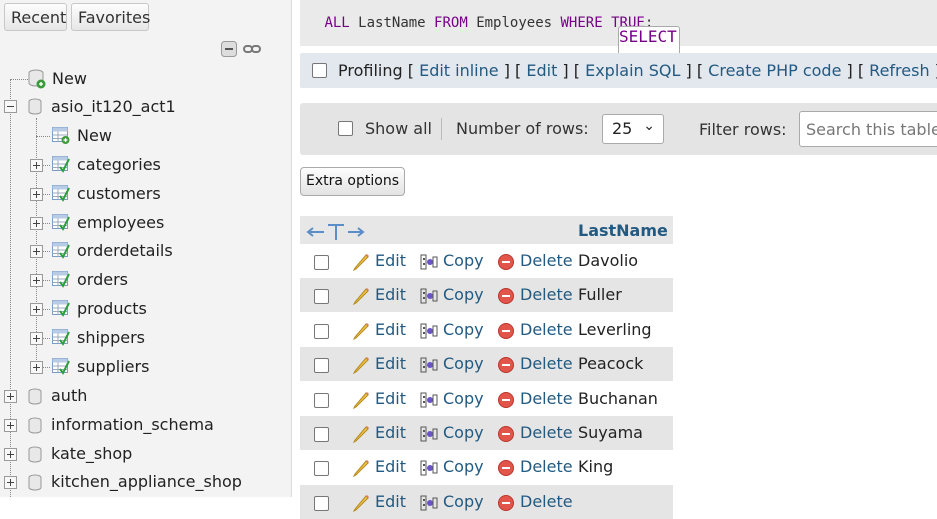  Describe the element at coordinates (102, 280) in the screenshot. I see `sidebar-table-item: orders` at that location.